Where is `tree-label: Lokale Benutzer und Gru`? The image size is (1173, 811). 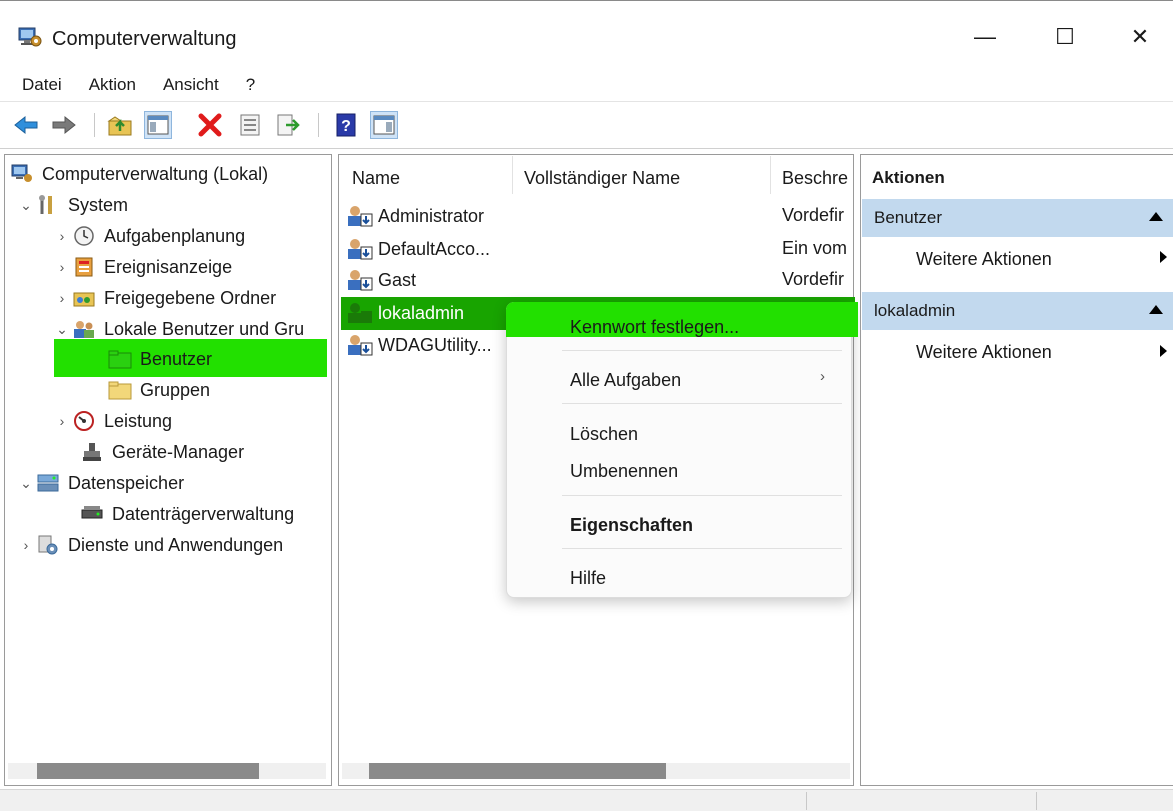
tree-label: Lokale Benutzer und Gru is located at coordinates (204, 328).